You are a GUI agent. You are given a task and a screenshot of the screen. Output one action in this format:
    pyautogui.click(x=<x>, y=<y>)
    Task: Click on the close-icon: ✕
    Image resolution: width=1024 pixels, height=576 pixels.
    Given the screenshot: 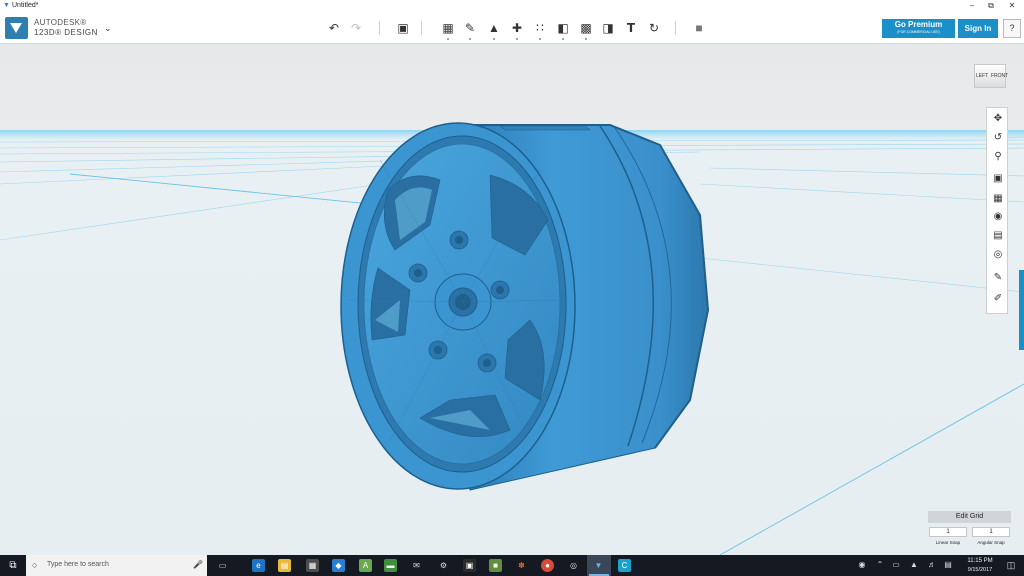 What is the action you would take?
    pyautogui.click(x=1012, y=6)
    